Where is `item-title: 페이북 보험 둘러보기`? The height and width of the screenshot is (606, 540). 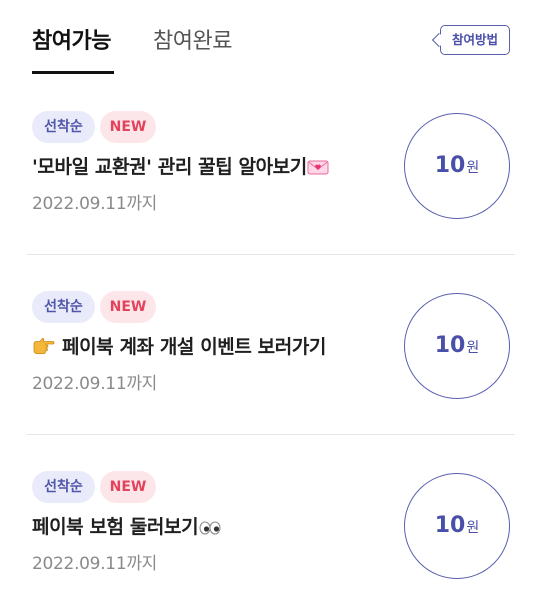
item-title: 페이북 보험 둘러보기 is located at coordinates (127, 528).